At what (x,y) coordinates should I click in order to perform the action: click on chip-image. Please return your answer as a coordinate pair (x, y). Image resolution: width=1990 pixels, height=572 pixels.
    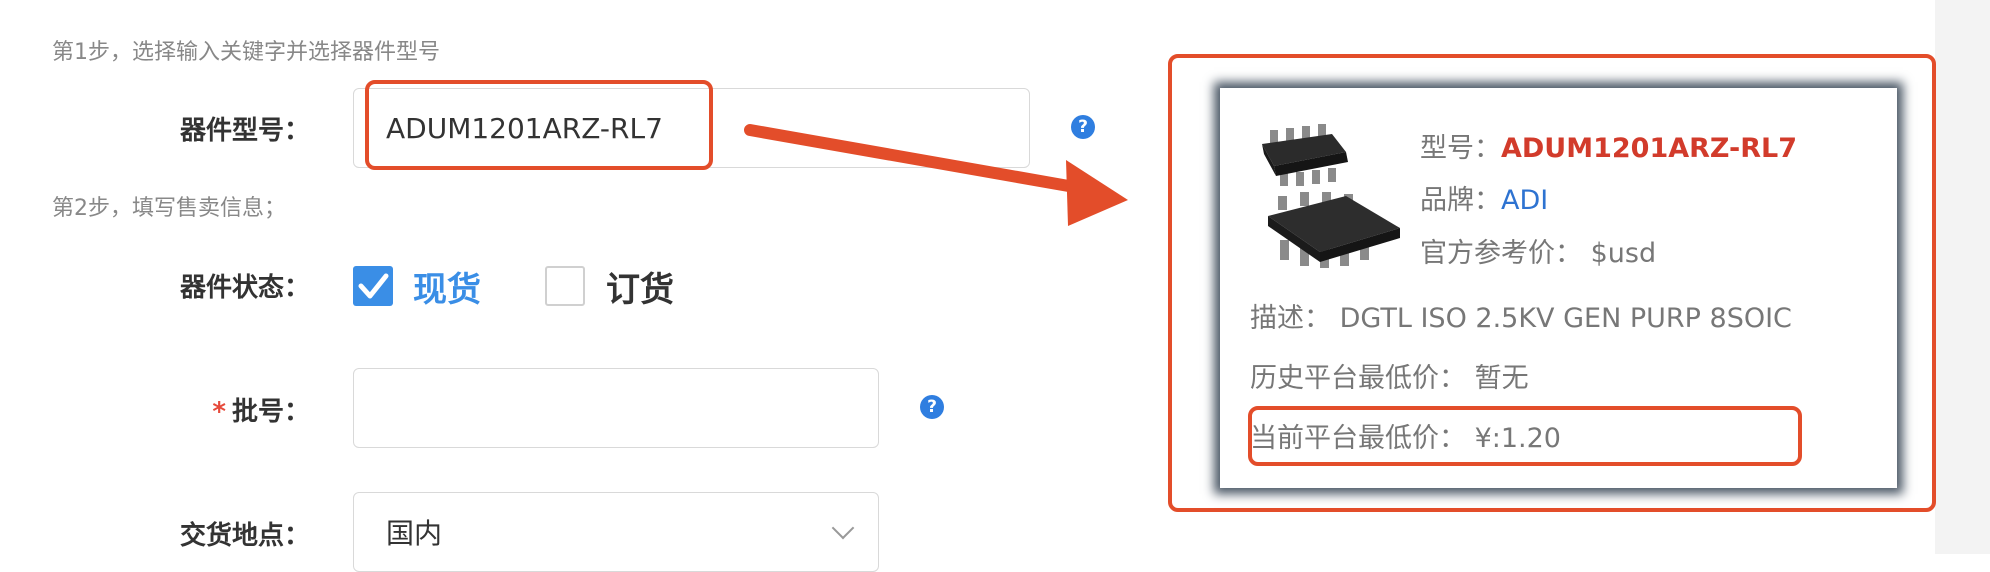
    Looking at the image, I should click on (1331, 196).